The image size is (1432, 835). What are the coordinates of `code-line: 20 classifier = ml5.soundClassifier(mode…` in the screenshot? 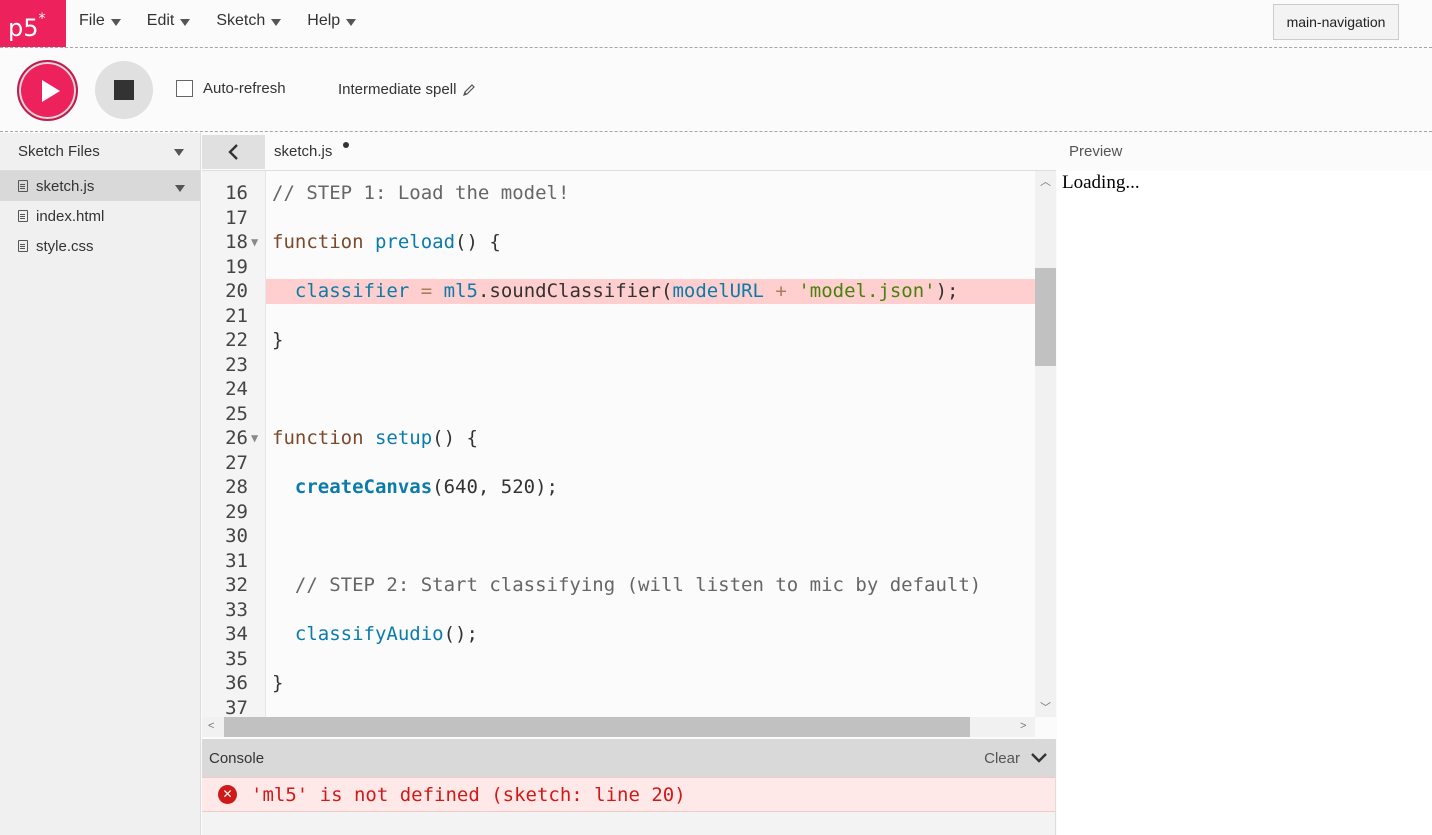 It's located at (618, 291).